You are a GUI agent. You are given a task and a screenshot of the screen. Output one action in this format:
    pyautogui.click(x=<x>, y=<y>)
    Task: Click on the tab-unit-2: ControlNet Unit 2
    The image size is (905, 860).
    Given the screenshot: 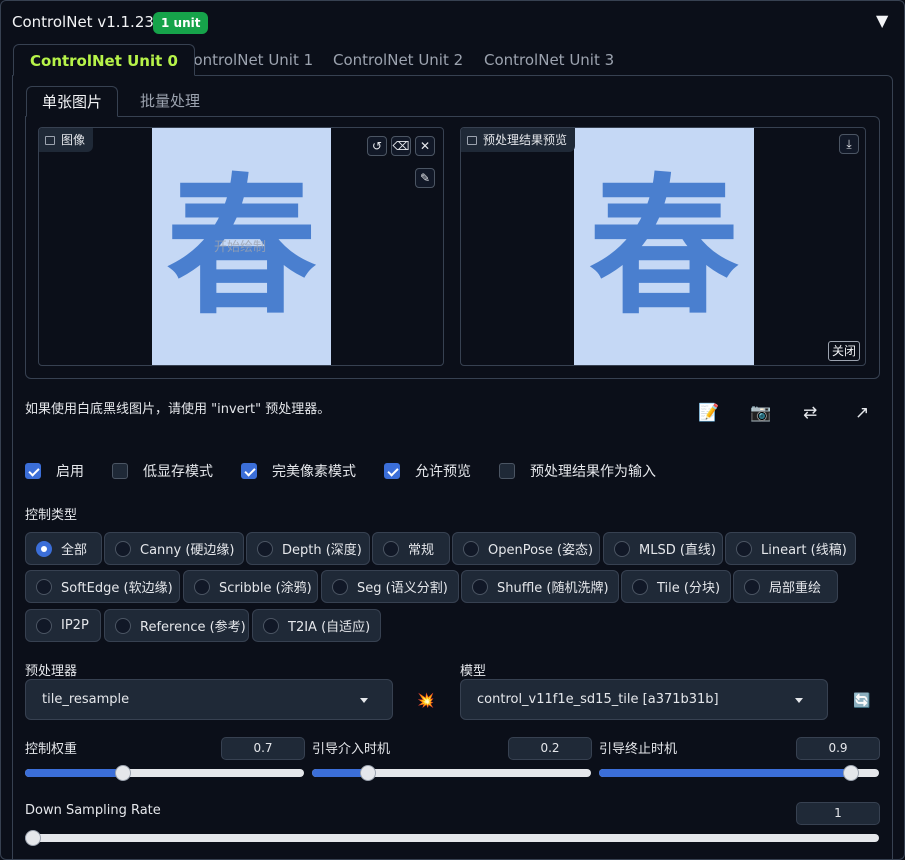 What is the action you would take?
    pyautogui.click(x=398, y=60)
    